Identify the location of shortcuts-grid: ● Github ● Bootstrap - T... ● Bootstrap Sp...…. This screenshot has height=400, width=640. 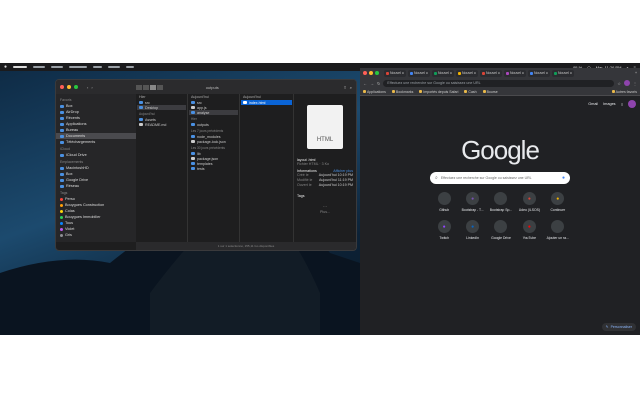
(501, 216).